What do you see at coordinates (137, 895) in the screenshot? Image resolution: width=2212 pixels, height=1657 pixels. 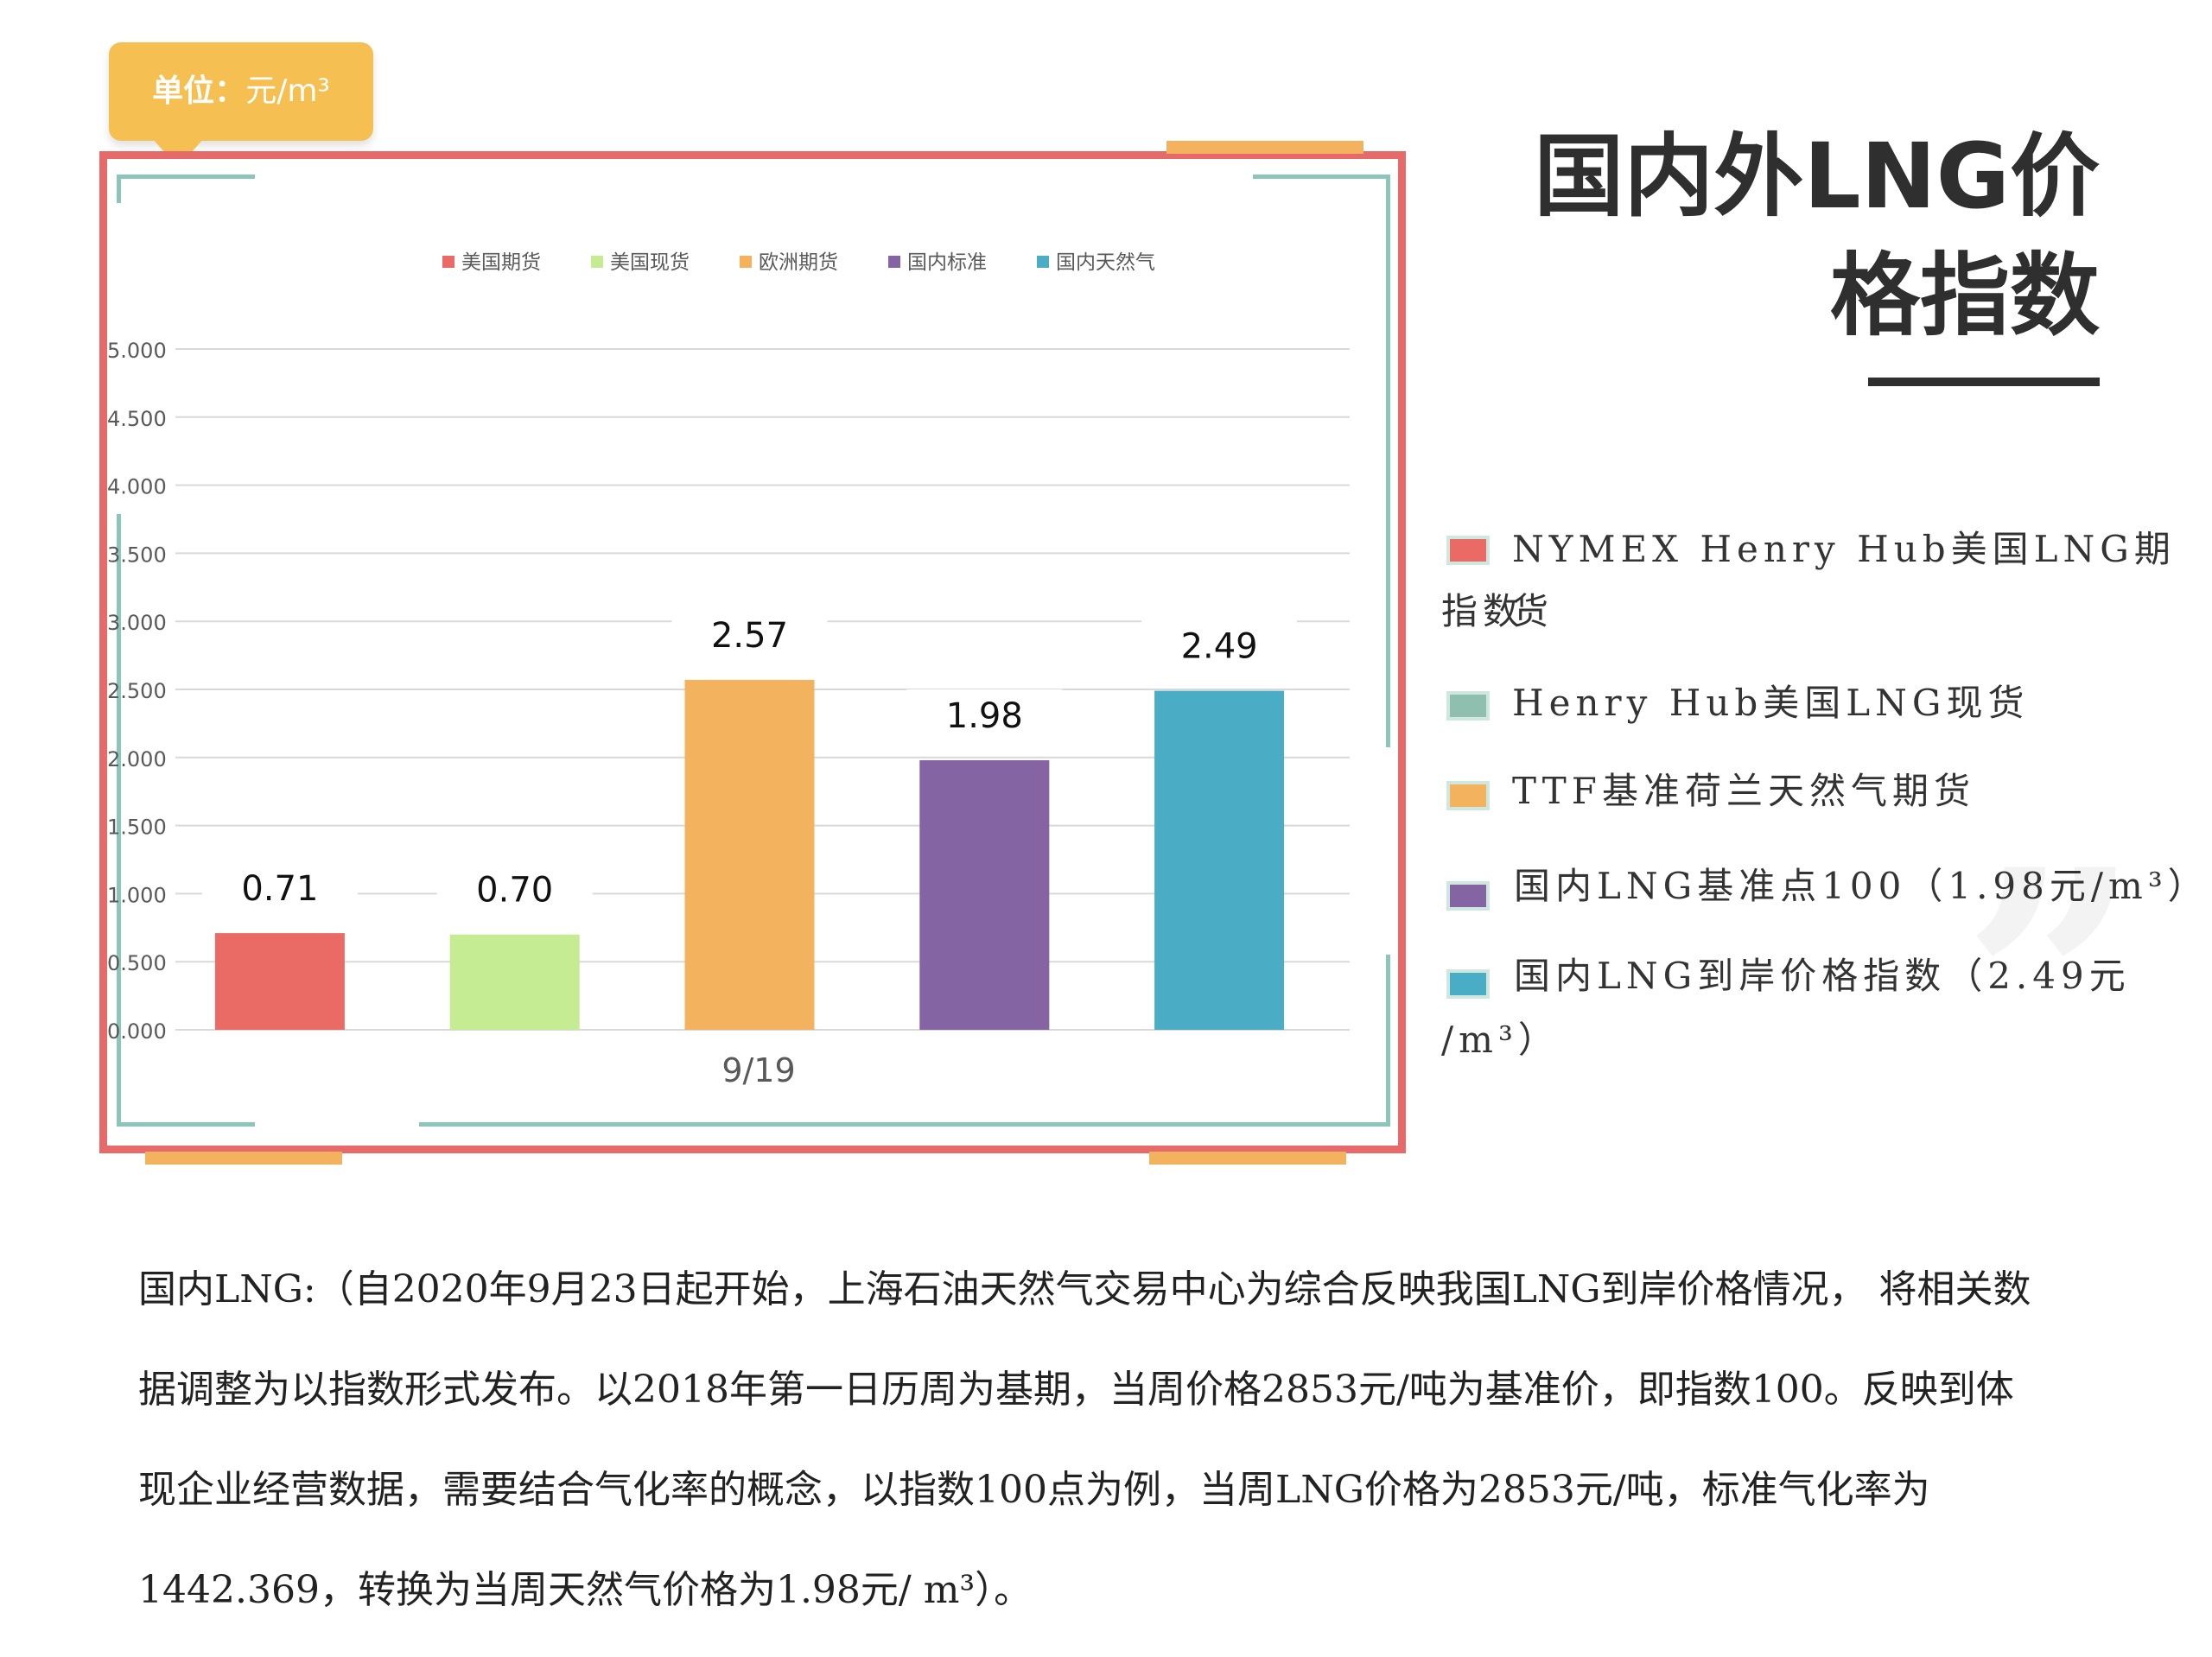 I see `y-tick-label-2: 1.000` at bounding box center [137, 895].